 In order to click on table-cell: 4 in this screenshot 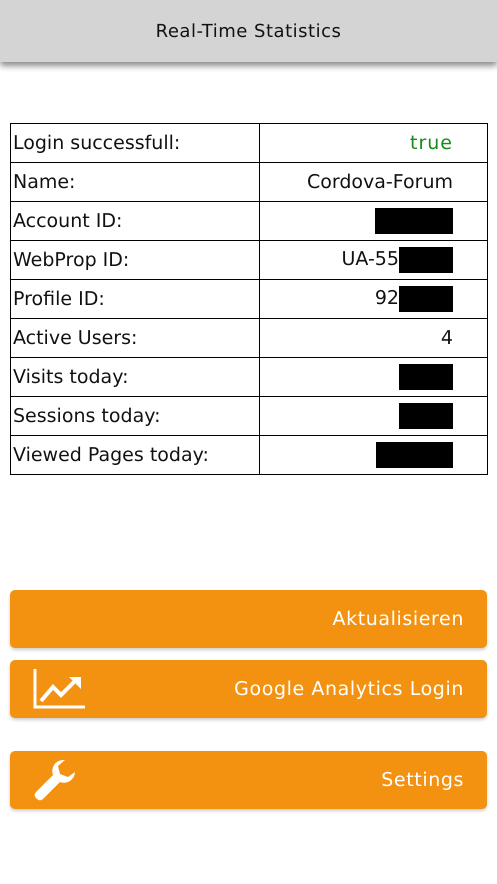, I will do `click(374, 338)`.